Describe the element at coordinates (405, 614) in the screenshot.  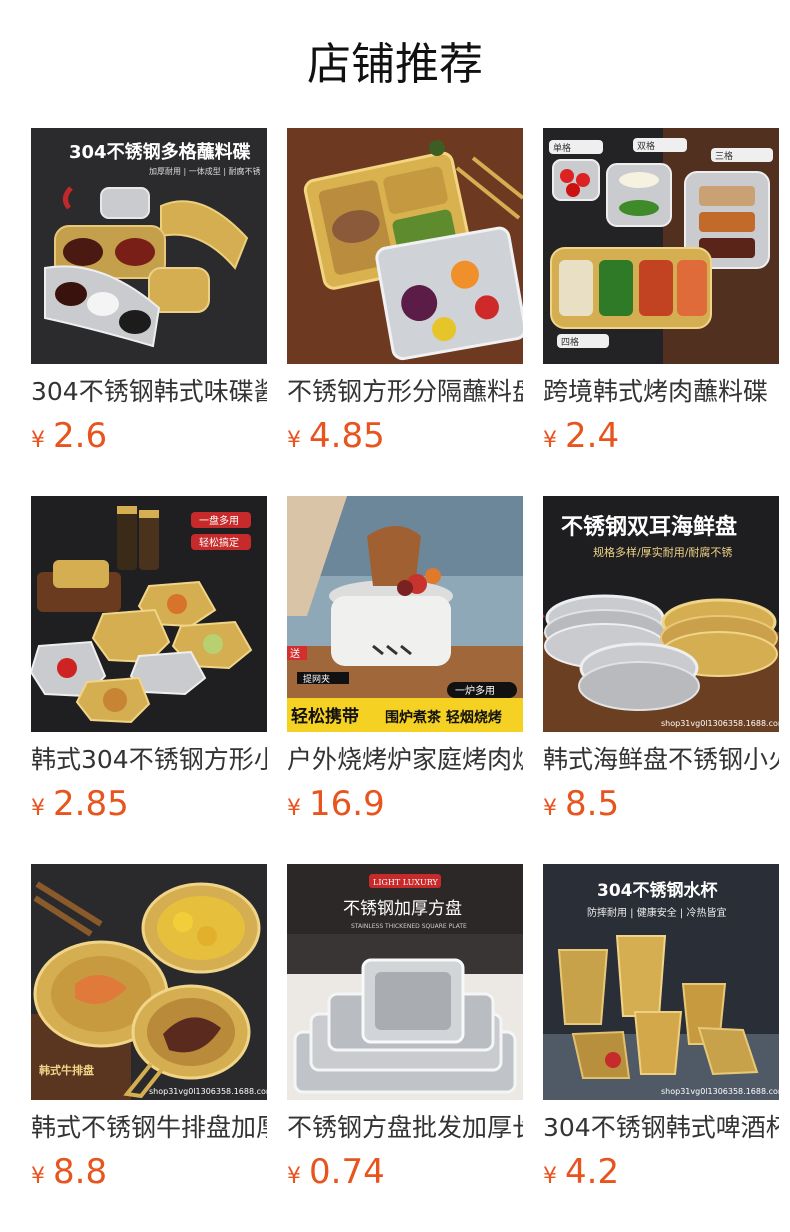
I see `product-image: 送 提网夹 一炉多用 轻松携带 围炉煮茶 轻烟烧烤` at that location.